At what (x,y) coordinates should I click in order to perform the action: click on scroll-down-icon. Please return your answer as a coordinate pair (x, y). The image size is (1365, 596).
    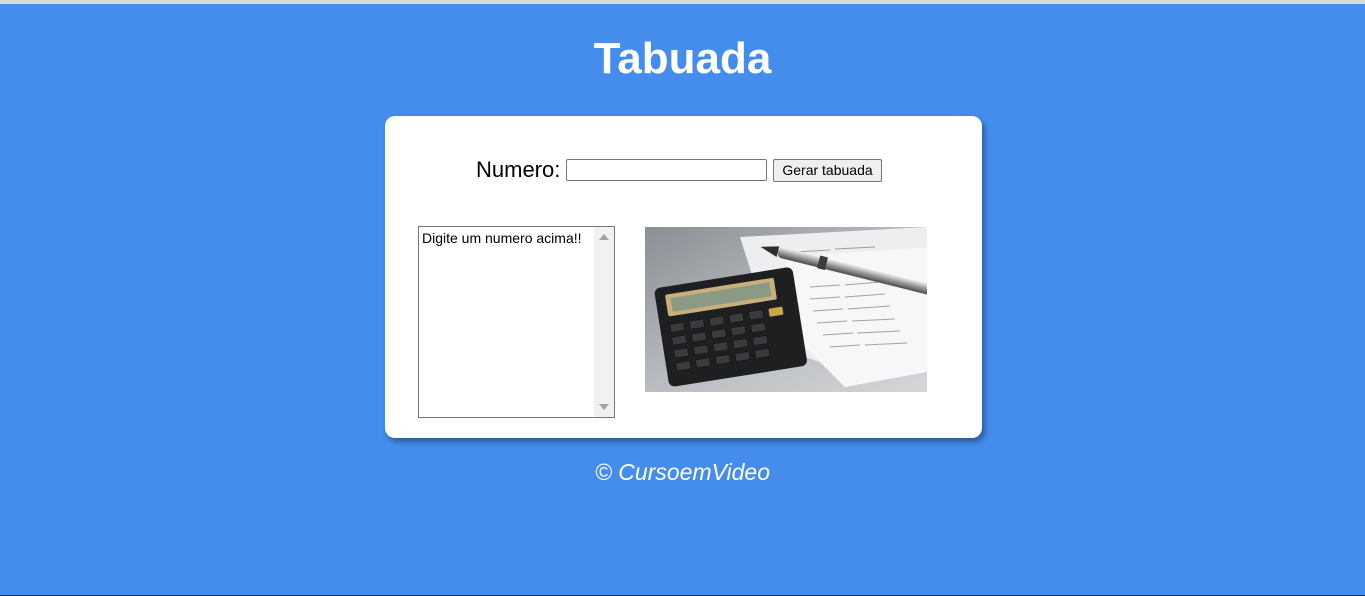
    Looking at the image, I should click on (604, 407).